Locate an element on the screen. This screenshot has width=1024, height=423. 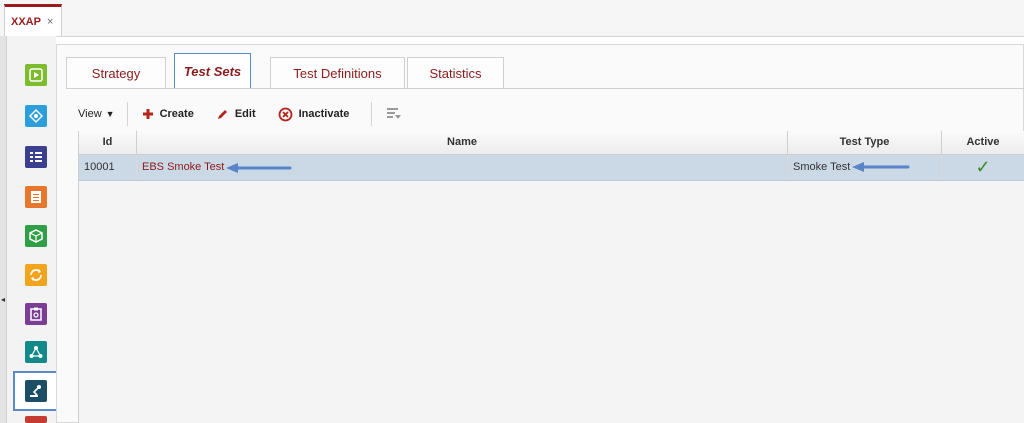
clipboard-search-icon is located at coordinates (36, 314).